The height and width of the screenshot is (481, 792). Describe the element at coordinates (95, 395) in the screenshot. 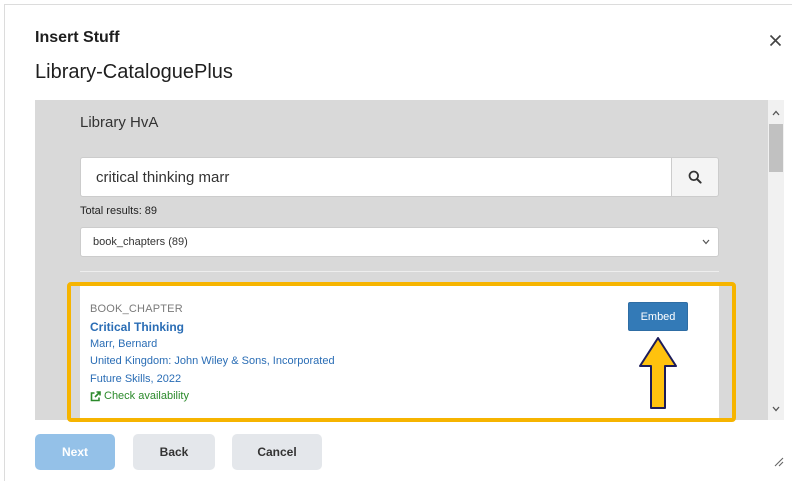

I see `external-link-icon` at that location.